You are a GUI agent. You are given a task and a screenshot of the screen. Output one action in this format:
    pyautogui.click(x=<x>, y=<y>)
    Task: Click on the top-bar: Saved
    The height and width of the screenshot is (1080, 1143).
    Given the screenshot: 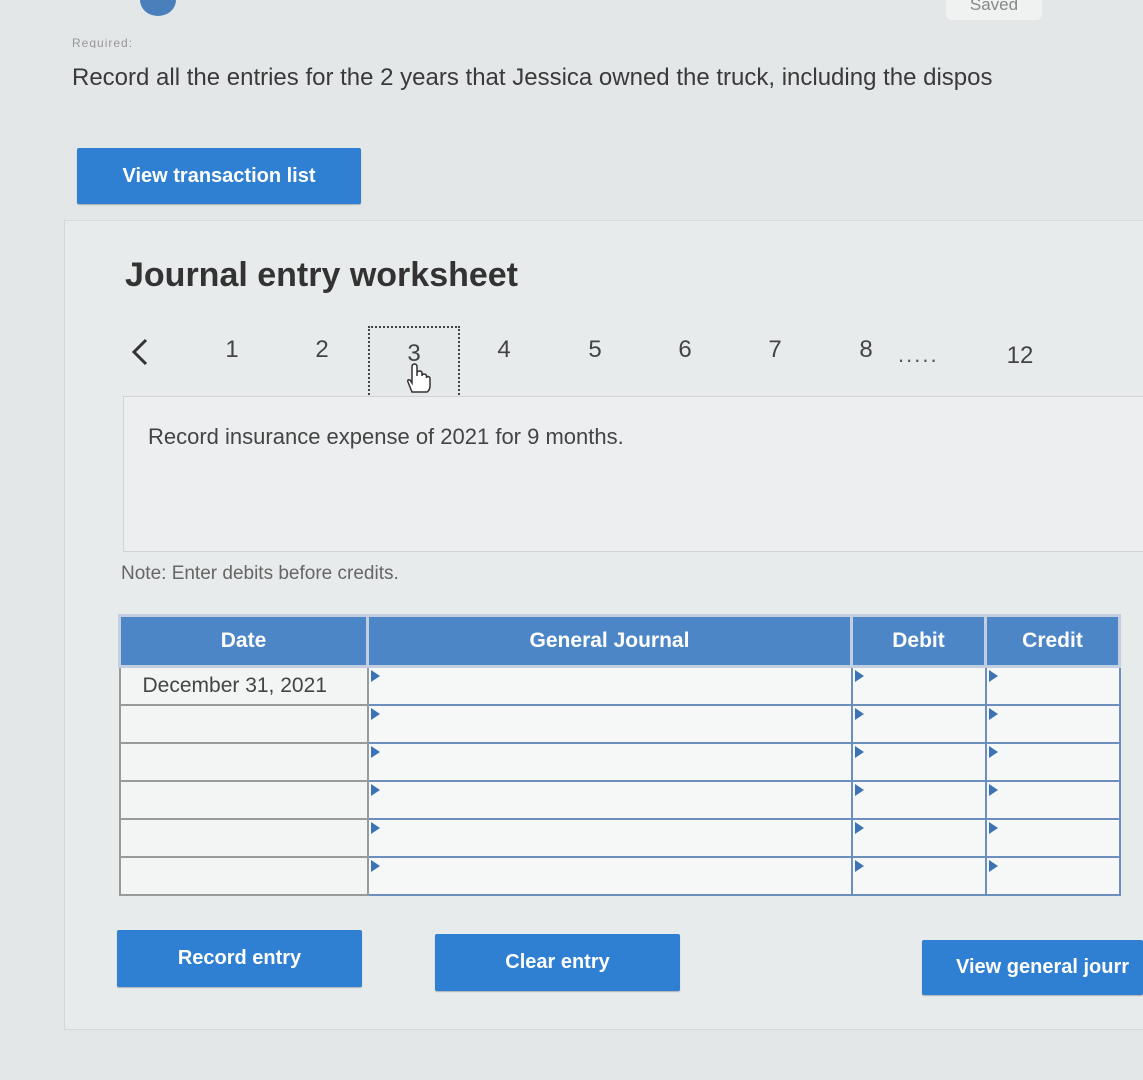 What is the action you would take?
    pyautogui.click(x=571, y=10)
    